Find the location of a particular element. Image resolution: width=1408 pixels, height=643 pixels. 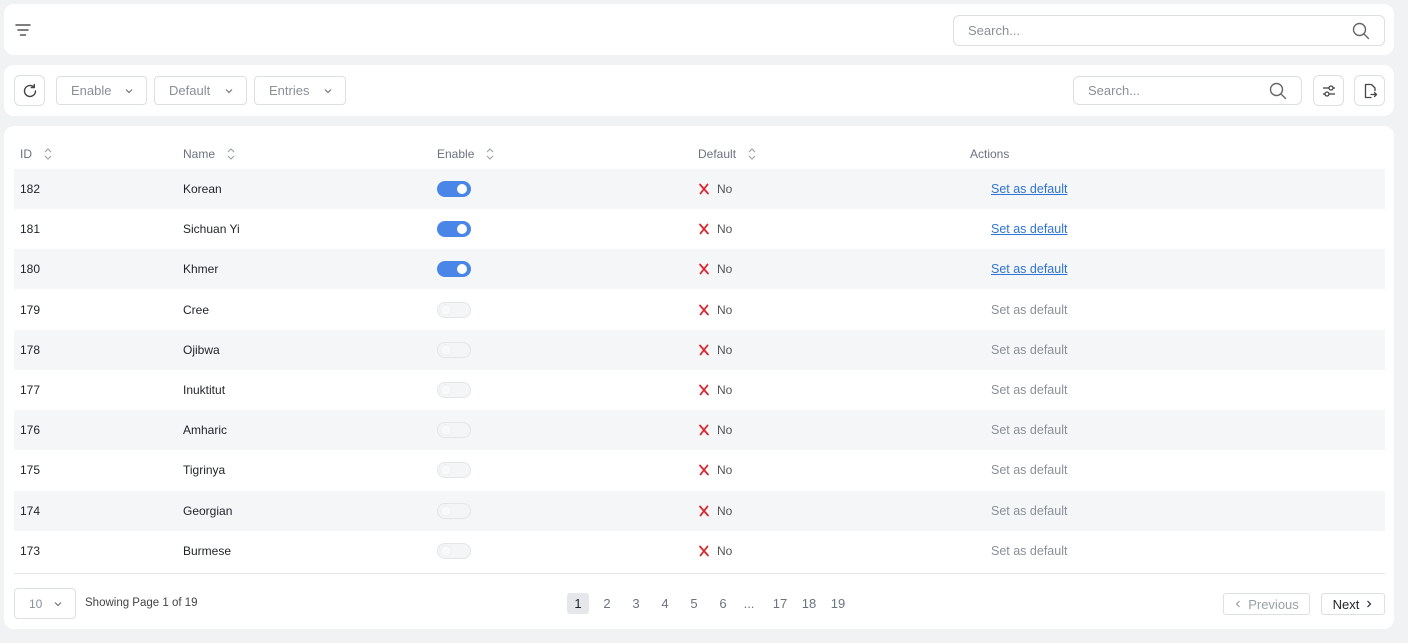

previous-button: Previous is located at coordinates (1266, 604).